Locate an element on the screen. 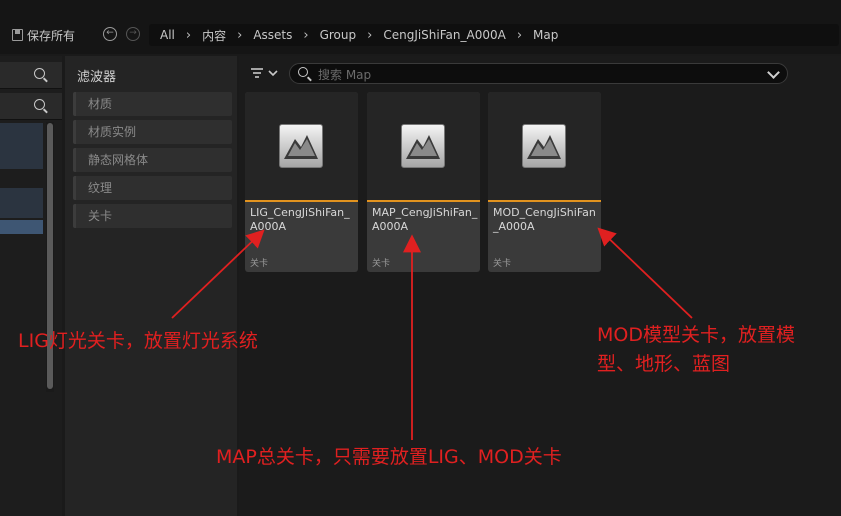 This screenshot has width=841, height=516. annotation-map: MAP总关卡，只需要放置LIG、MOD关卡 is located at coordinates (389, 457).